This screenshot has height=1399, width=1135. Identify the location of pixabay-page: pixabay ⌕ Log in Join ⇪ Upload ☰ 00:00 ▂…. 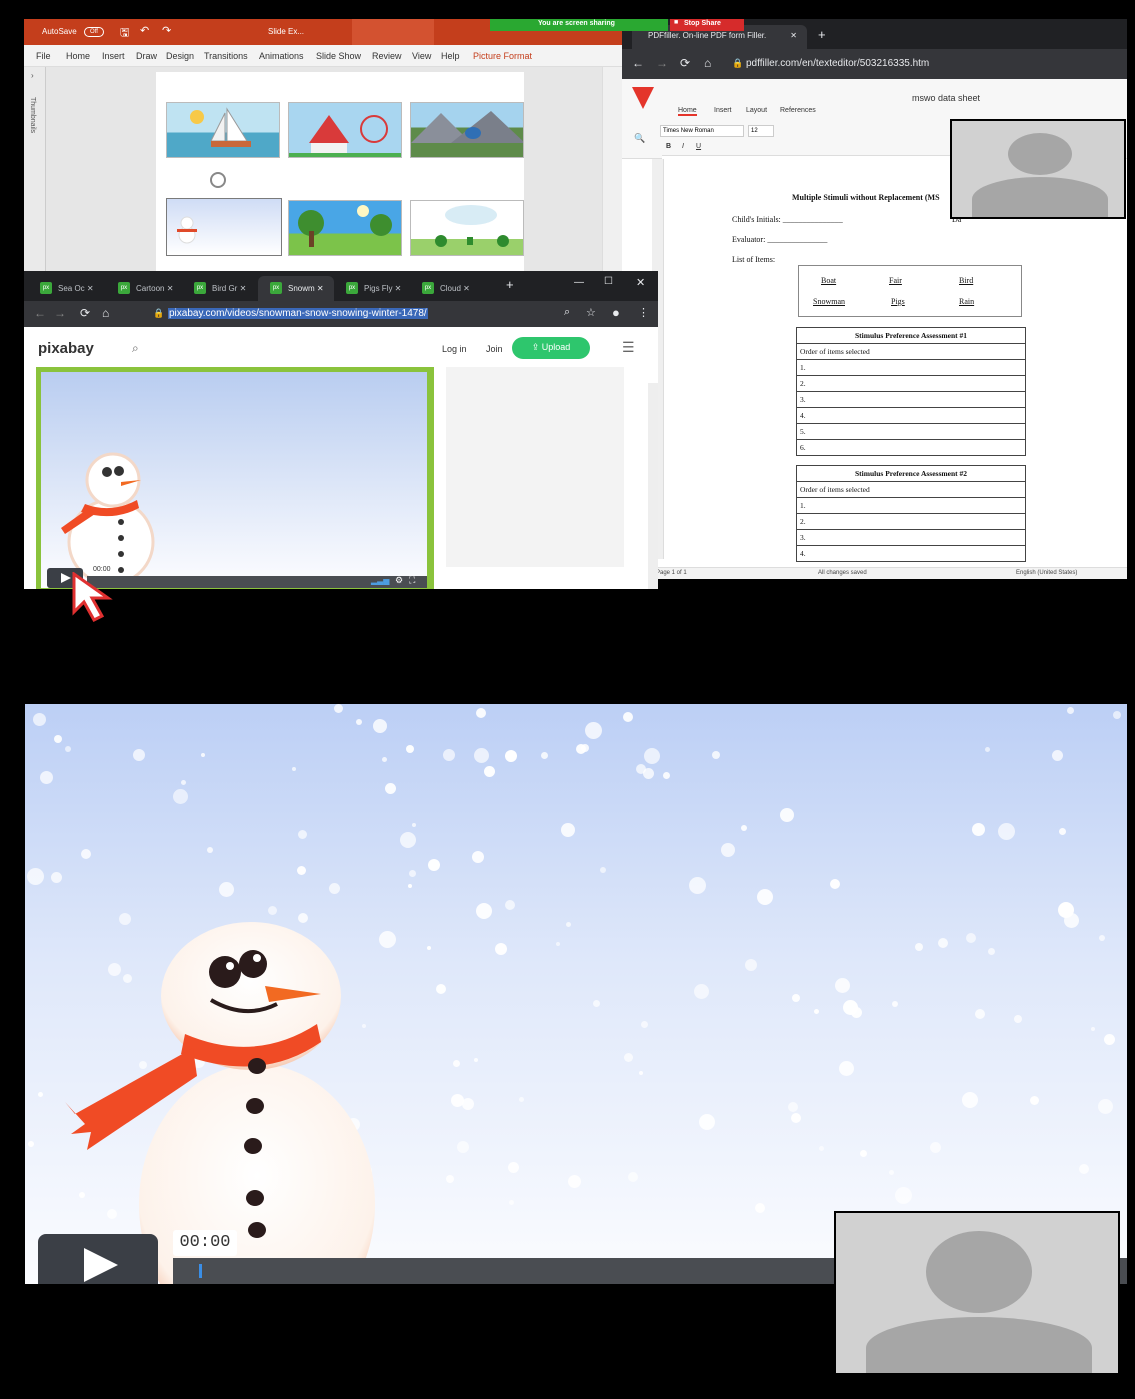
(341, 458).